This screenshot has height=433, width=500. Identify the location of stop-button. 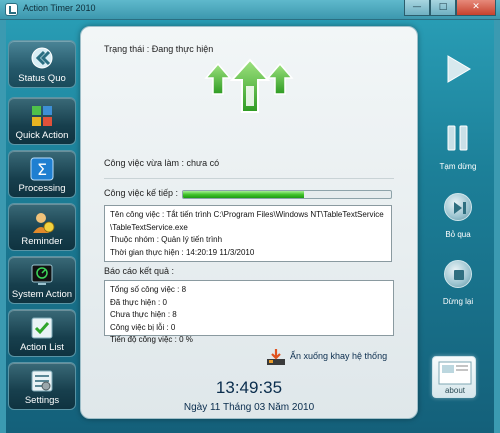
(458, 274).